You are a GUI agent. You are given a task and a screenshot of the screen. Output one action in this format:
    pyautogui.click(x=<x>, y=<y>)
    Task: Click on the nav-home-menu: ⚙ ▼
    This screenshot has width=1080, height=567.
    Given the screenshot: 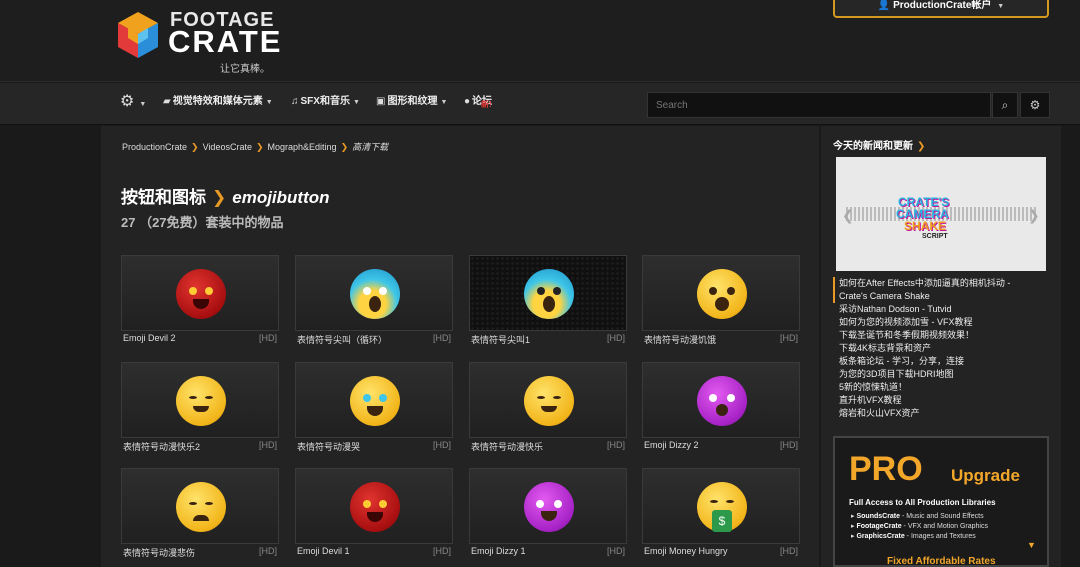 What is the action you would take?
    pyautogui.click(x=133, y=104)
    